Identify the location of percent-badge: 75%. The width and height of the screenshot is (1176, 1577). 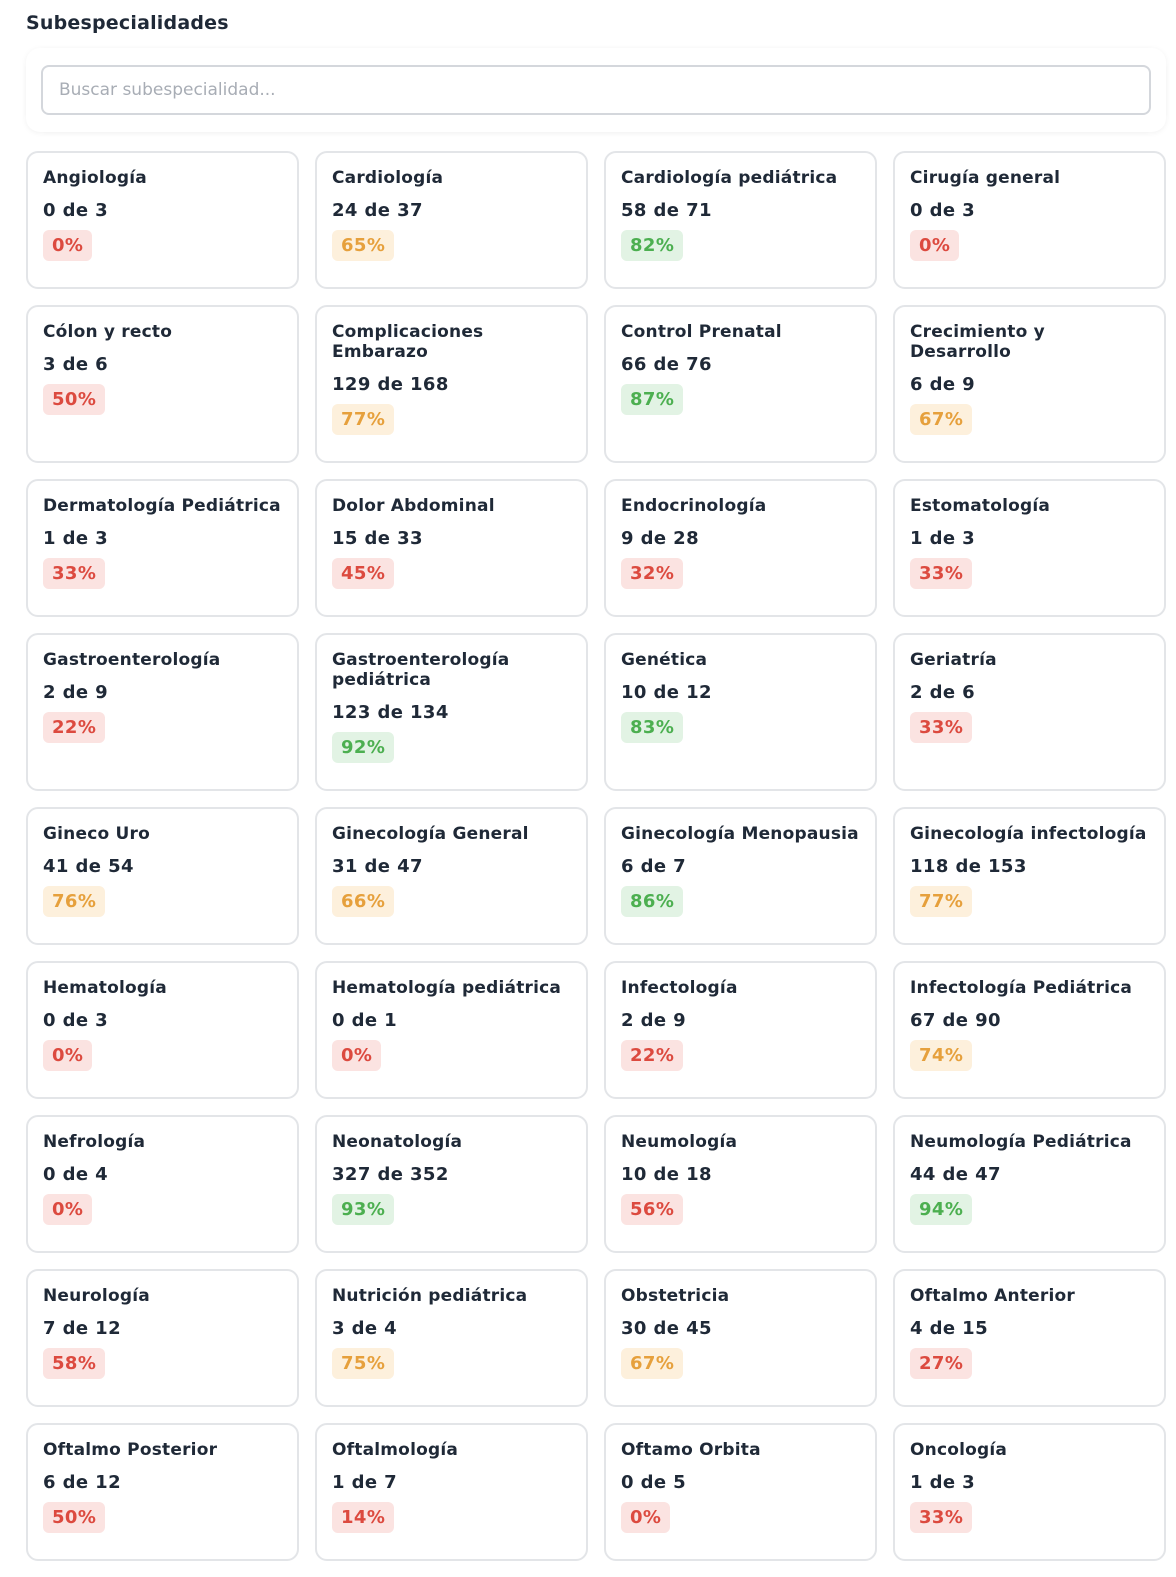
(363, 1363).